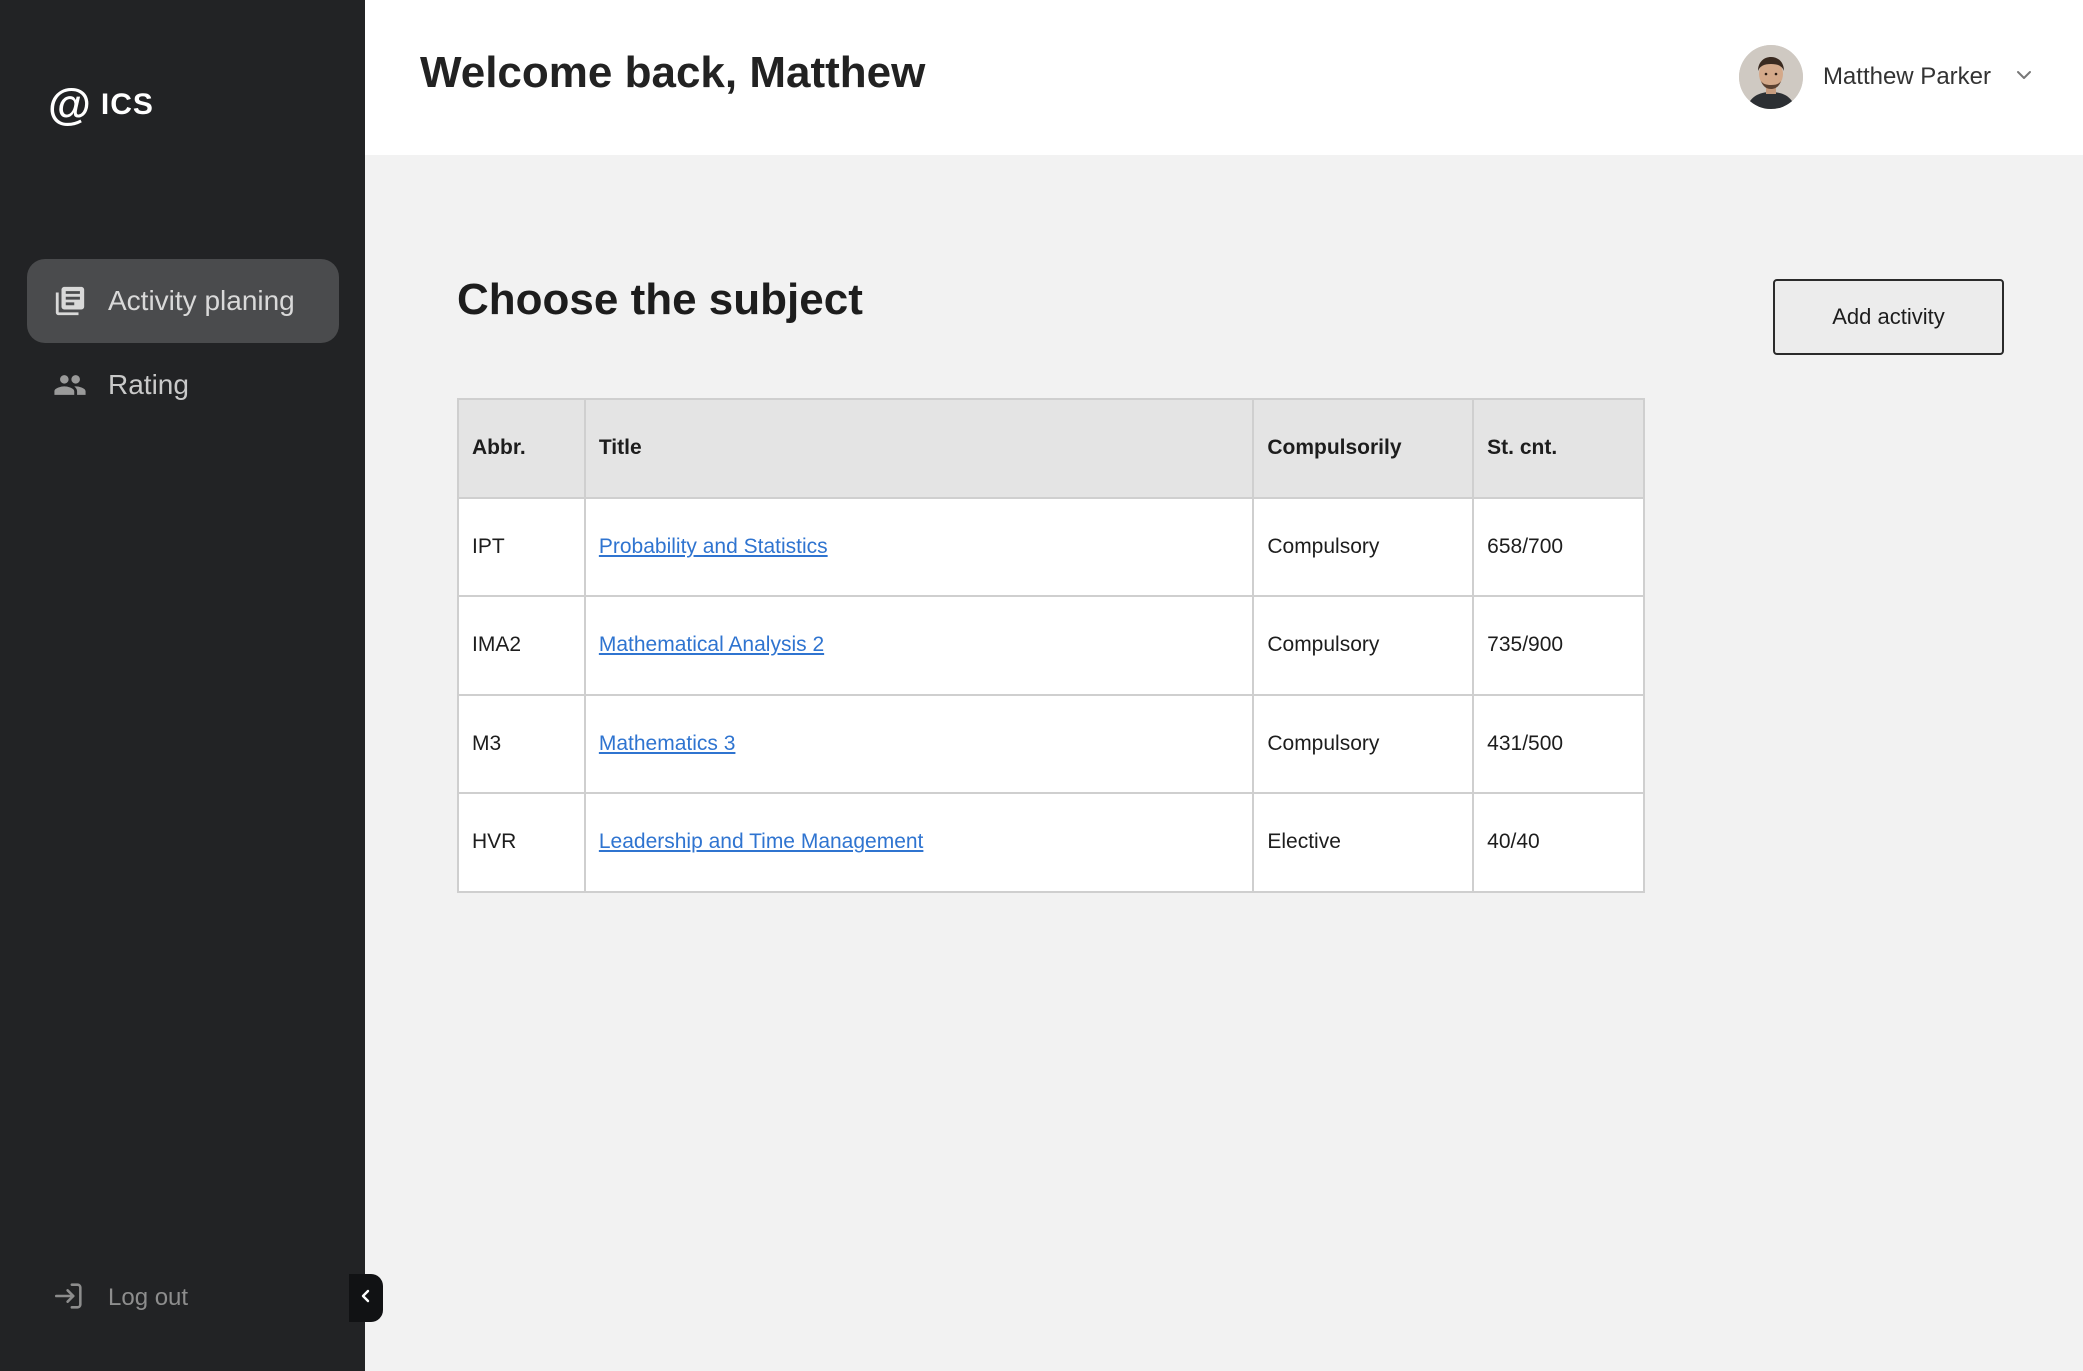  Describe the element at coordinates (1363, 842) in the screenshot. I see `cell-type: Elective` at that location.